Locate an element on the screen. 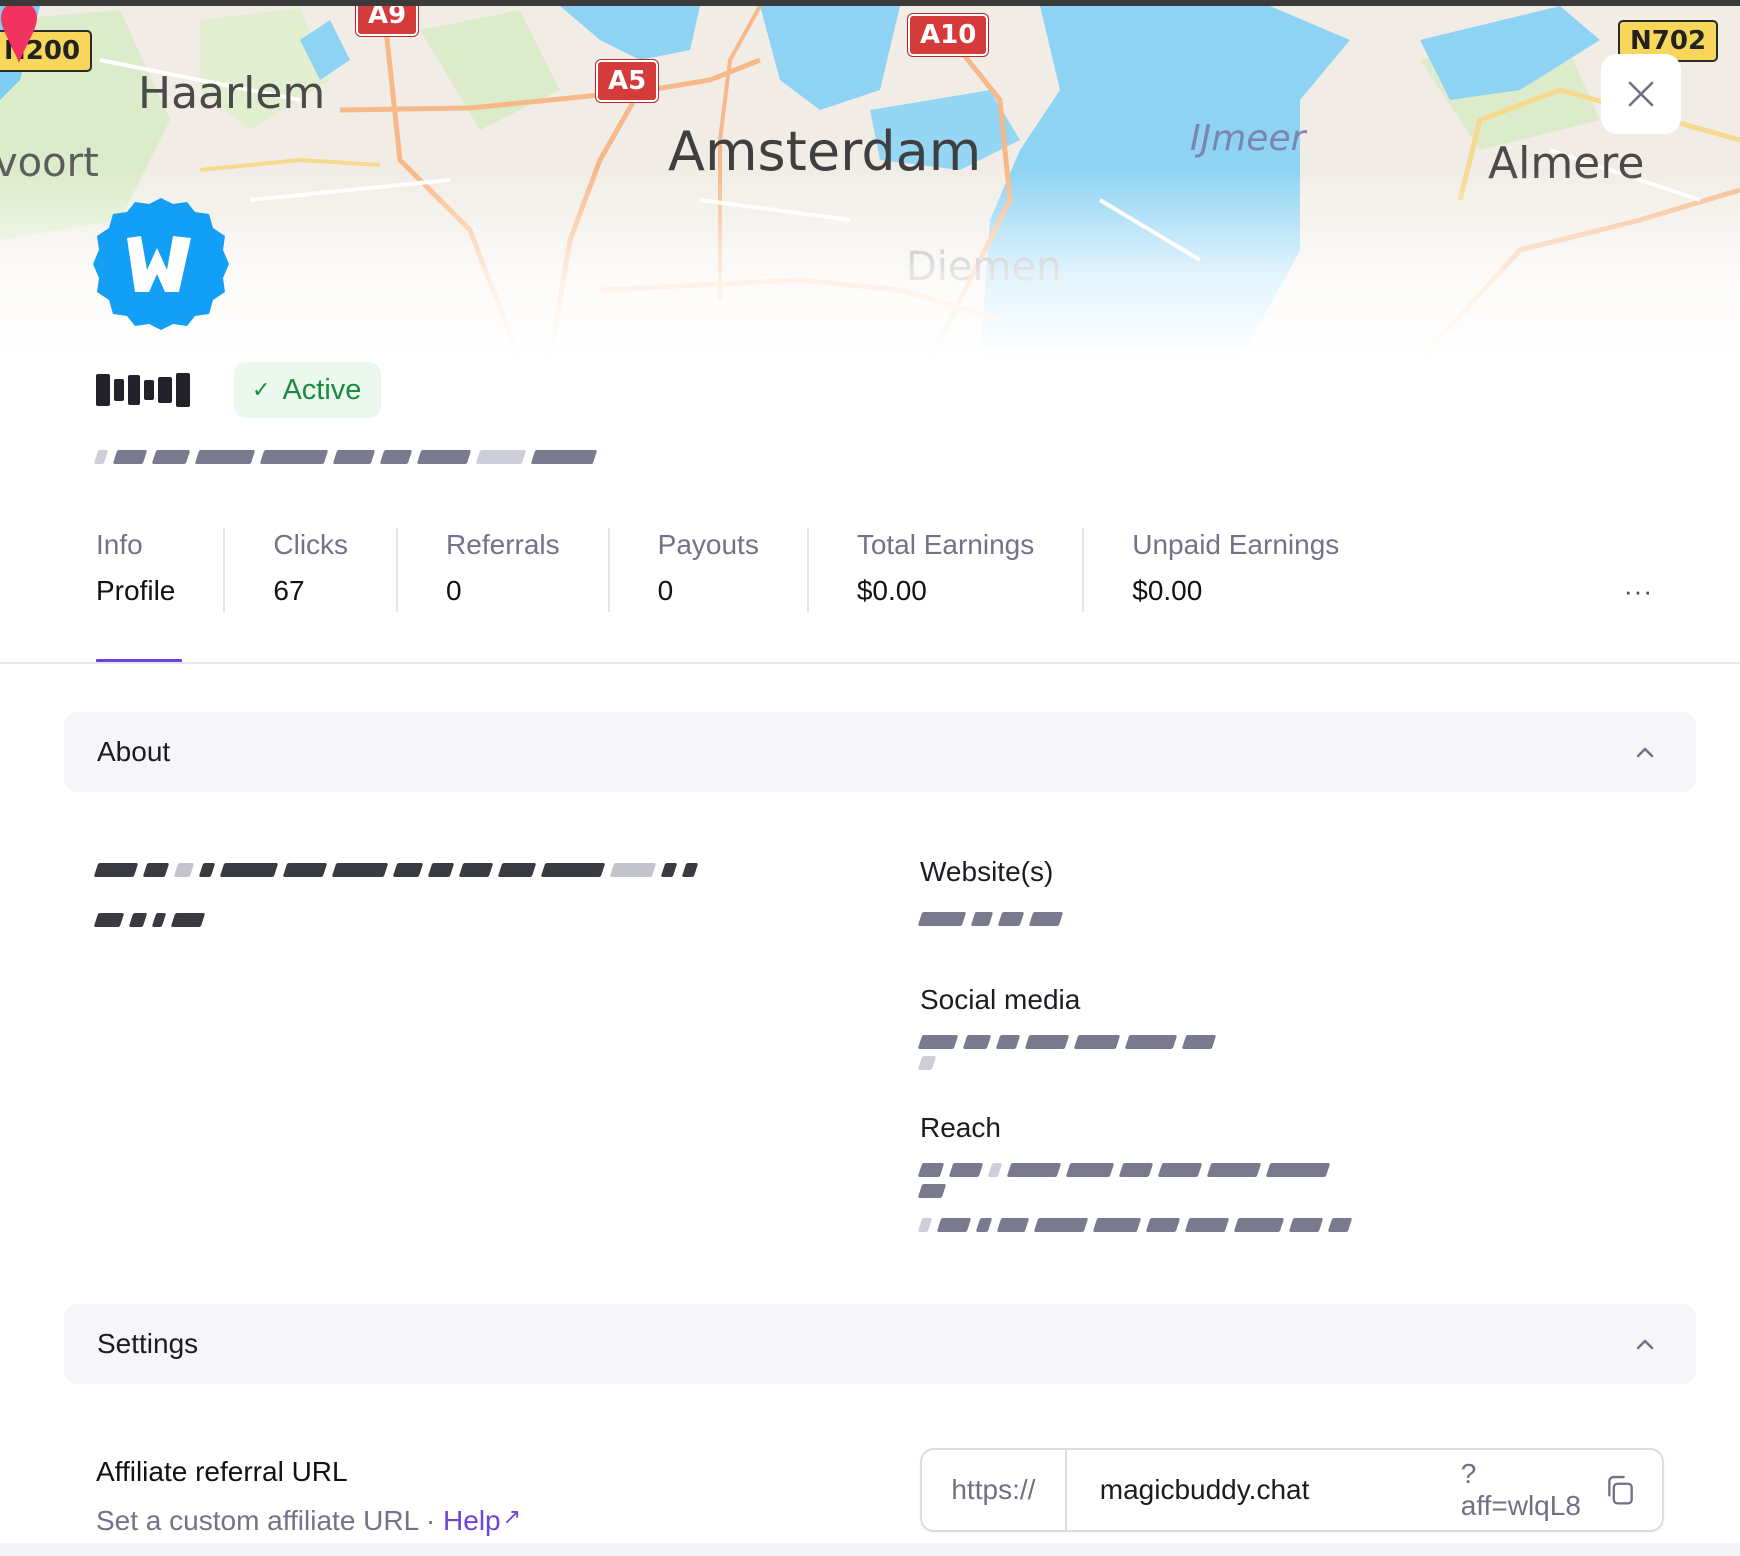 The image size is (1740, 1556). tab-payouts: Payouts 0 is located at coordinates (733, 570).